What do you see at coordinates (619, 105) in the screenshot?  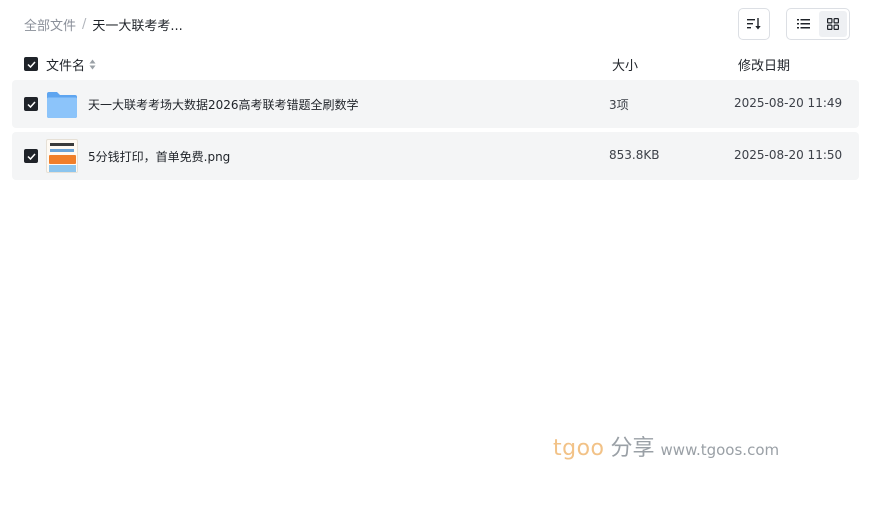 I see `file-size: 3项` at bounding box center [619, 105].